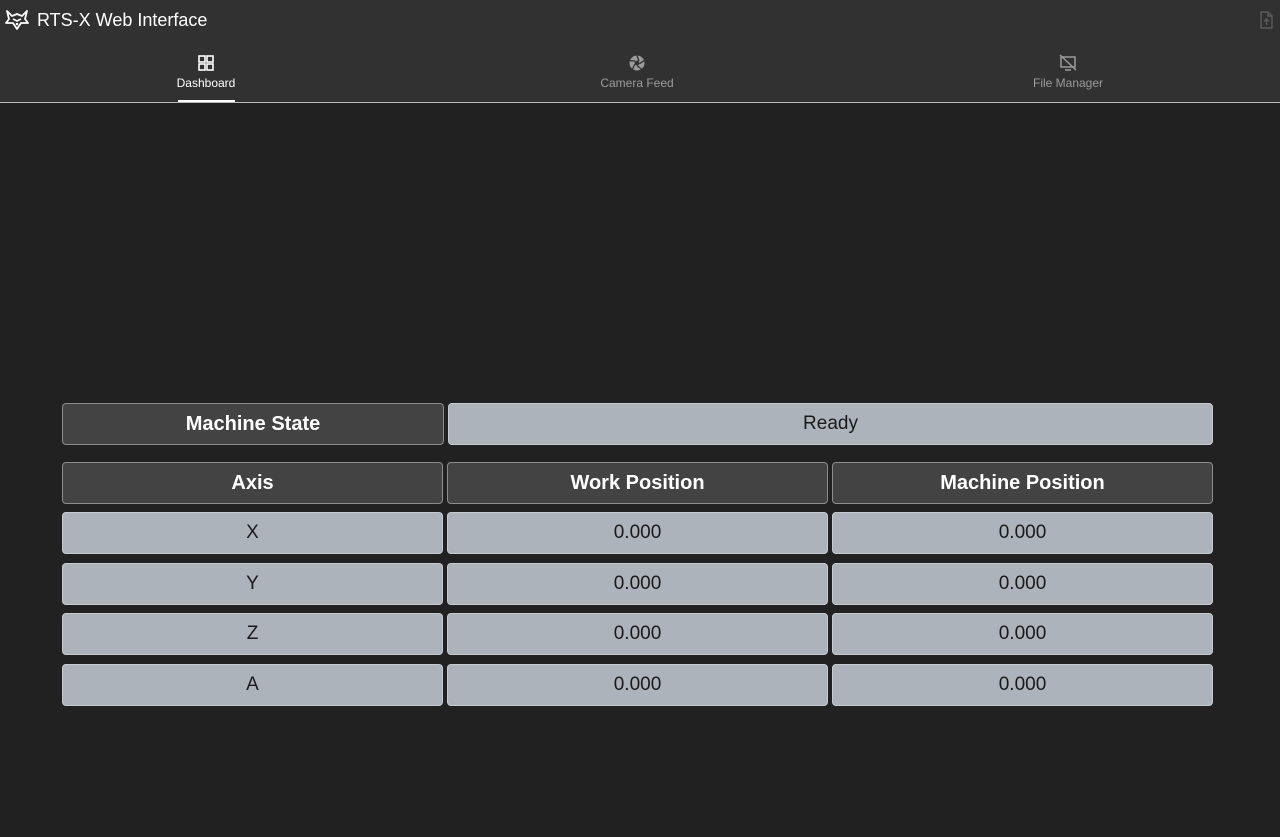 Image resolution: width=1280 pixels, height=837 pixels. What do you see at coordinates (1022, 483) in the screenshot?
I see `column-header-machine-position: Machine Position` at bounding box center [1022, 483].